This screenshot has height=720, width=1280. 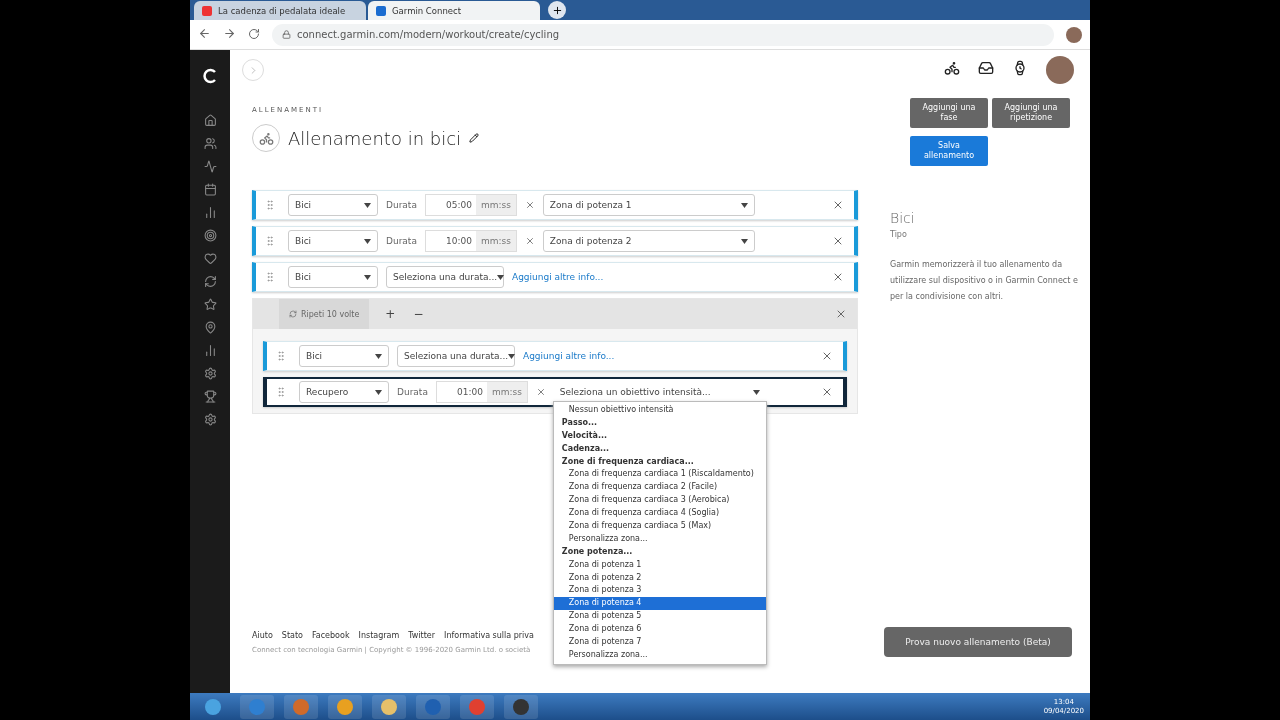 I want to click on dropdown-option: Zona di frequenza cardiaca 4 (Soglia), so click(x=659, y=513).